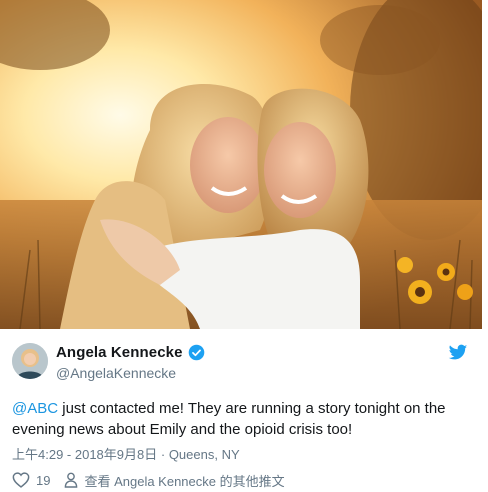 Image resolution: width=488 pixels, height=492 pixels. Describe the element at coordinates (184, 481) in the screenshot. I see `view-profile-label: 查看 Angela Kennecke 的其他推文` at that location.